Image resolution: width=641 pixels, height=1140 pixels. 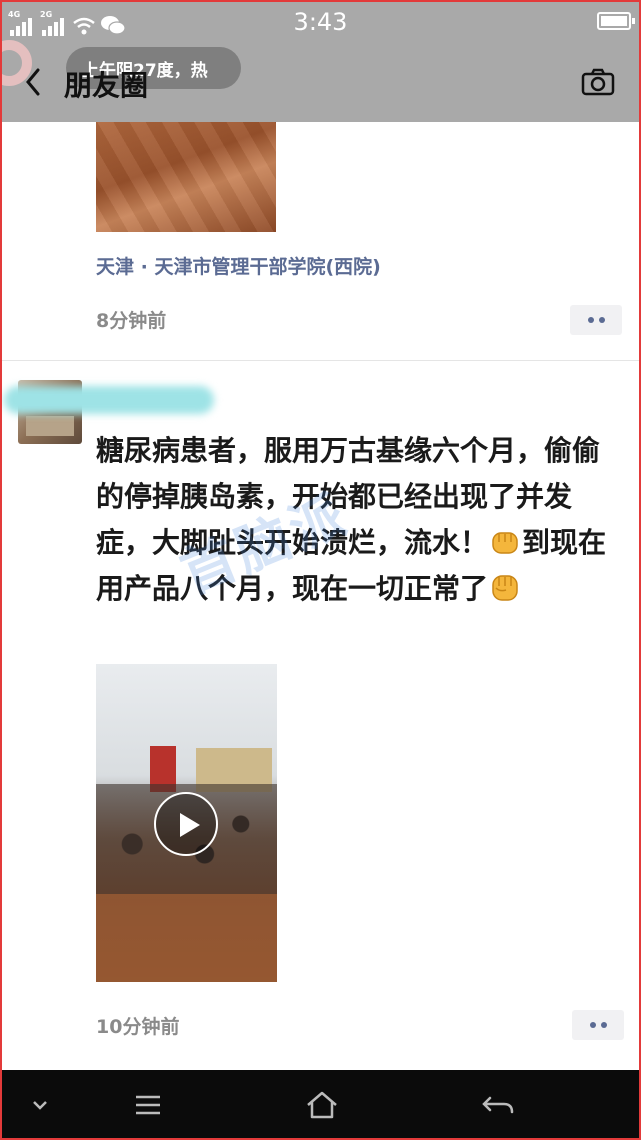 I want to click on raised-fist-emoji-icon, so click(x=505, y=588).